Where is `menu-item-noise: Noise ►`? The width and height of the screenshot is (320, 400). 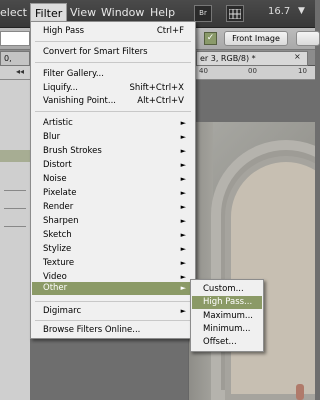 menu-item-noise: Noise ► is located at coordinates (113, 179).